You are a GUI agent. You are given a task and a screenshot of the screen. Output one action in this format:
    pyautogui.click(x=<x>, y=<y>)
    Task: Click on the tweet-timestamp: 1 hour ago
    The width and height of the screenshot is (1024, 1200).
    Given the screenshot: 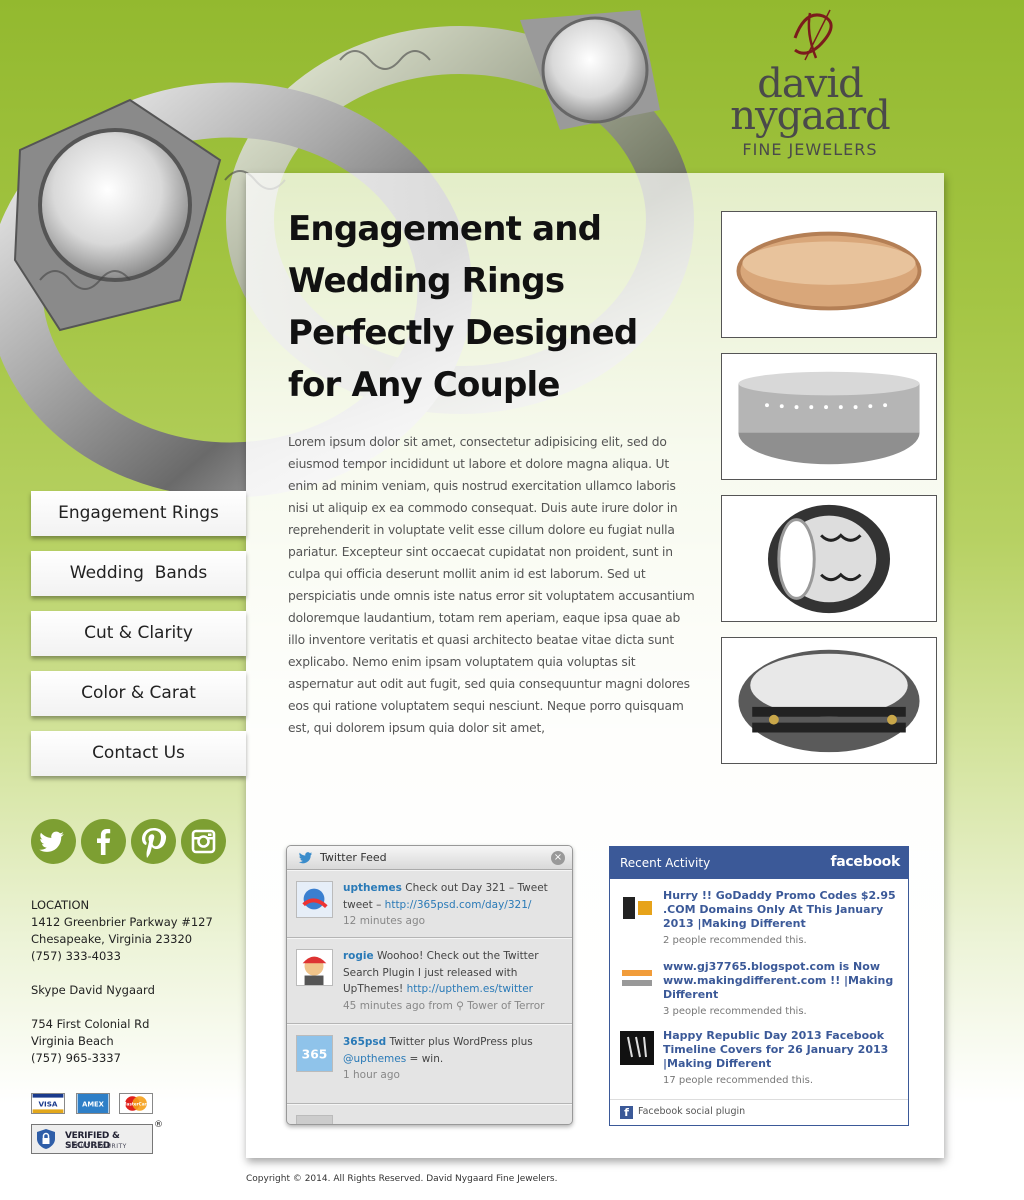 What is the action you would take?
    pyautogui.click(x=371, y=1075)
    